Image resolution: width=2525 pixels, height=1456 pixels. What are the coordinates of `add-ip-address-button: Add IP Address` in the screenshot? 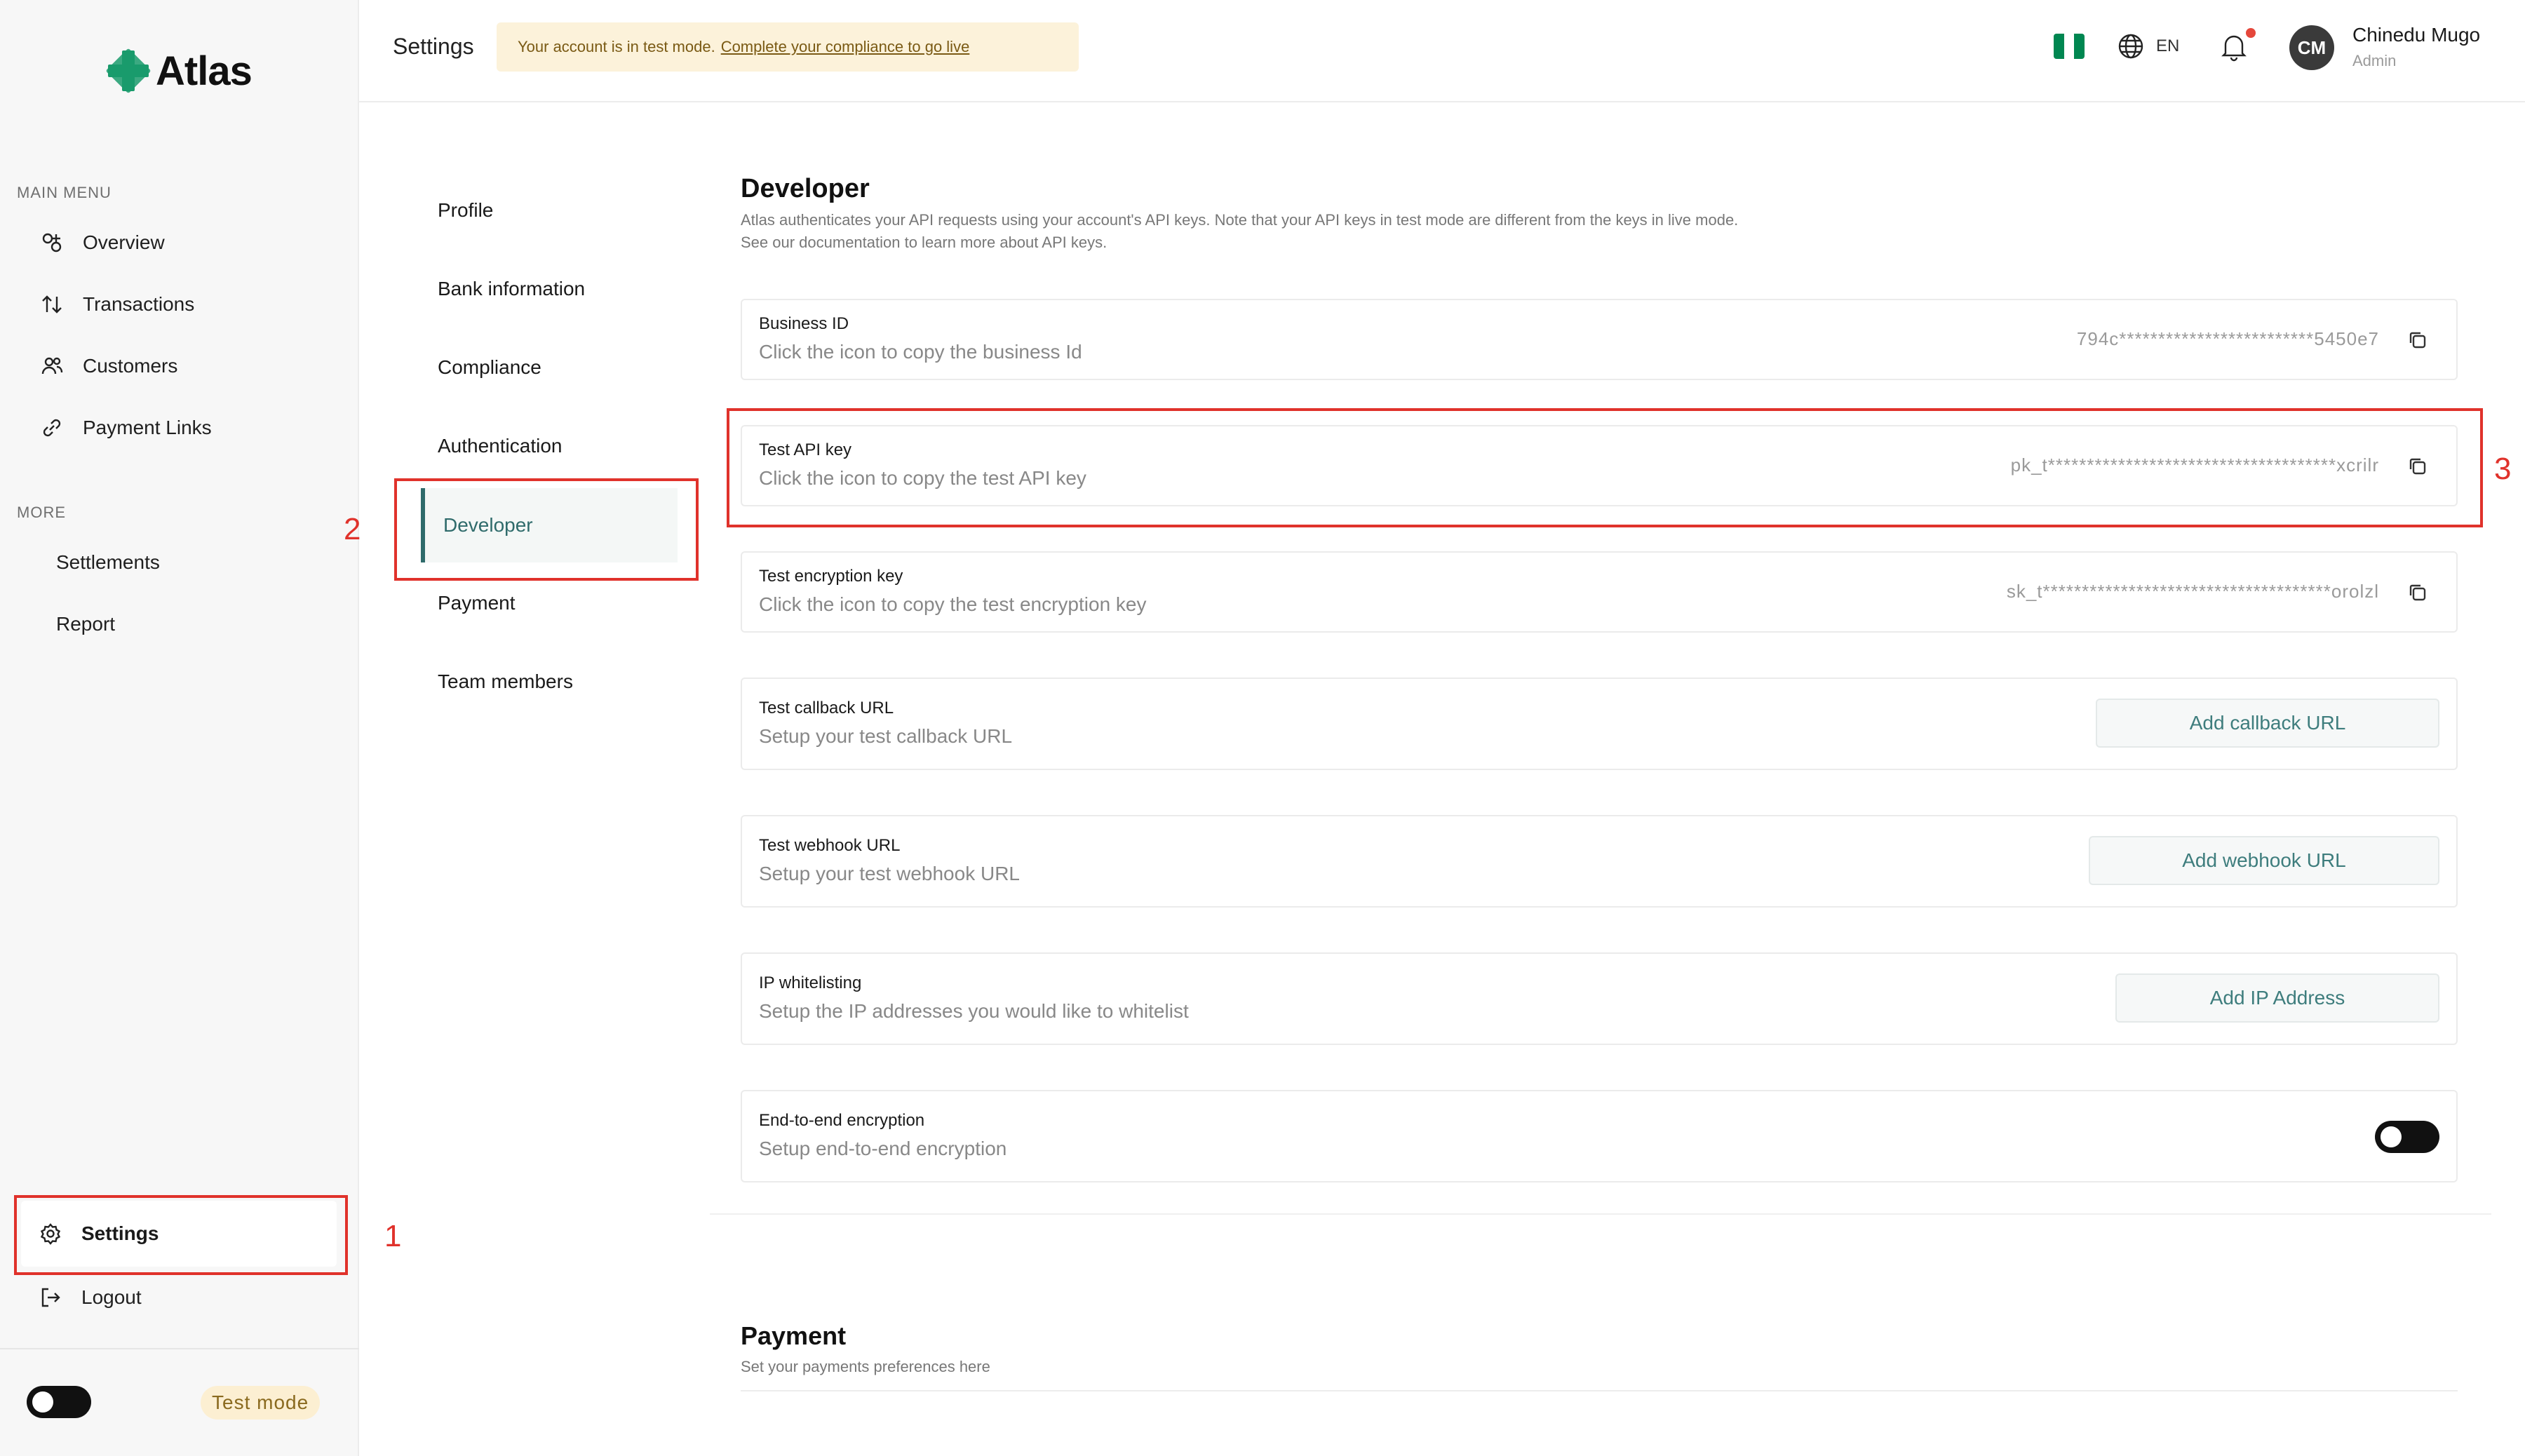 It's located at (2277, 998).